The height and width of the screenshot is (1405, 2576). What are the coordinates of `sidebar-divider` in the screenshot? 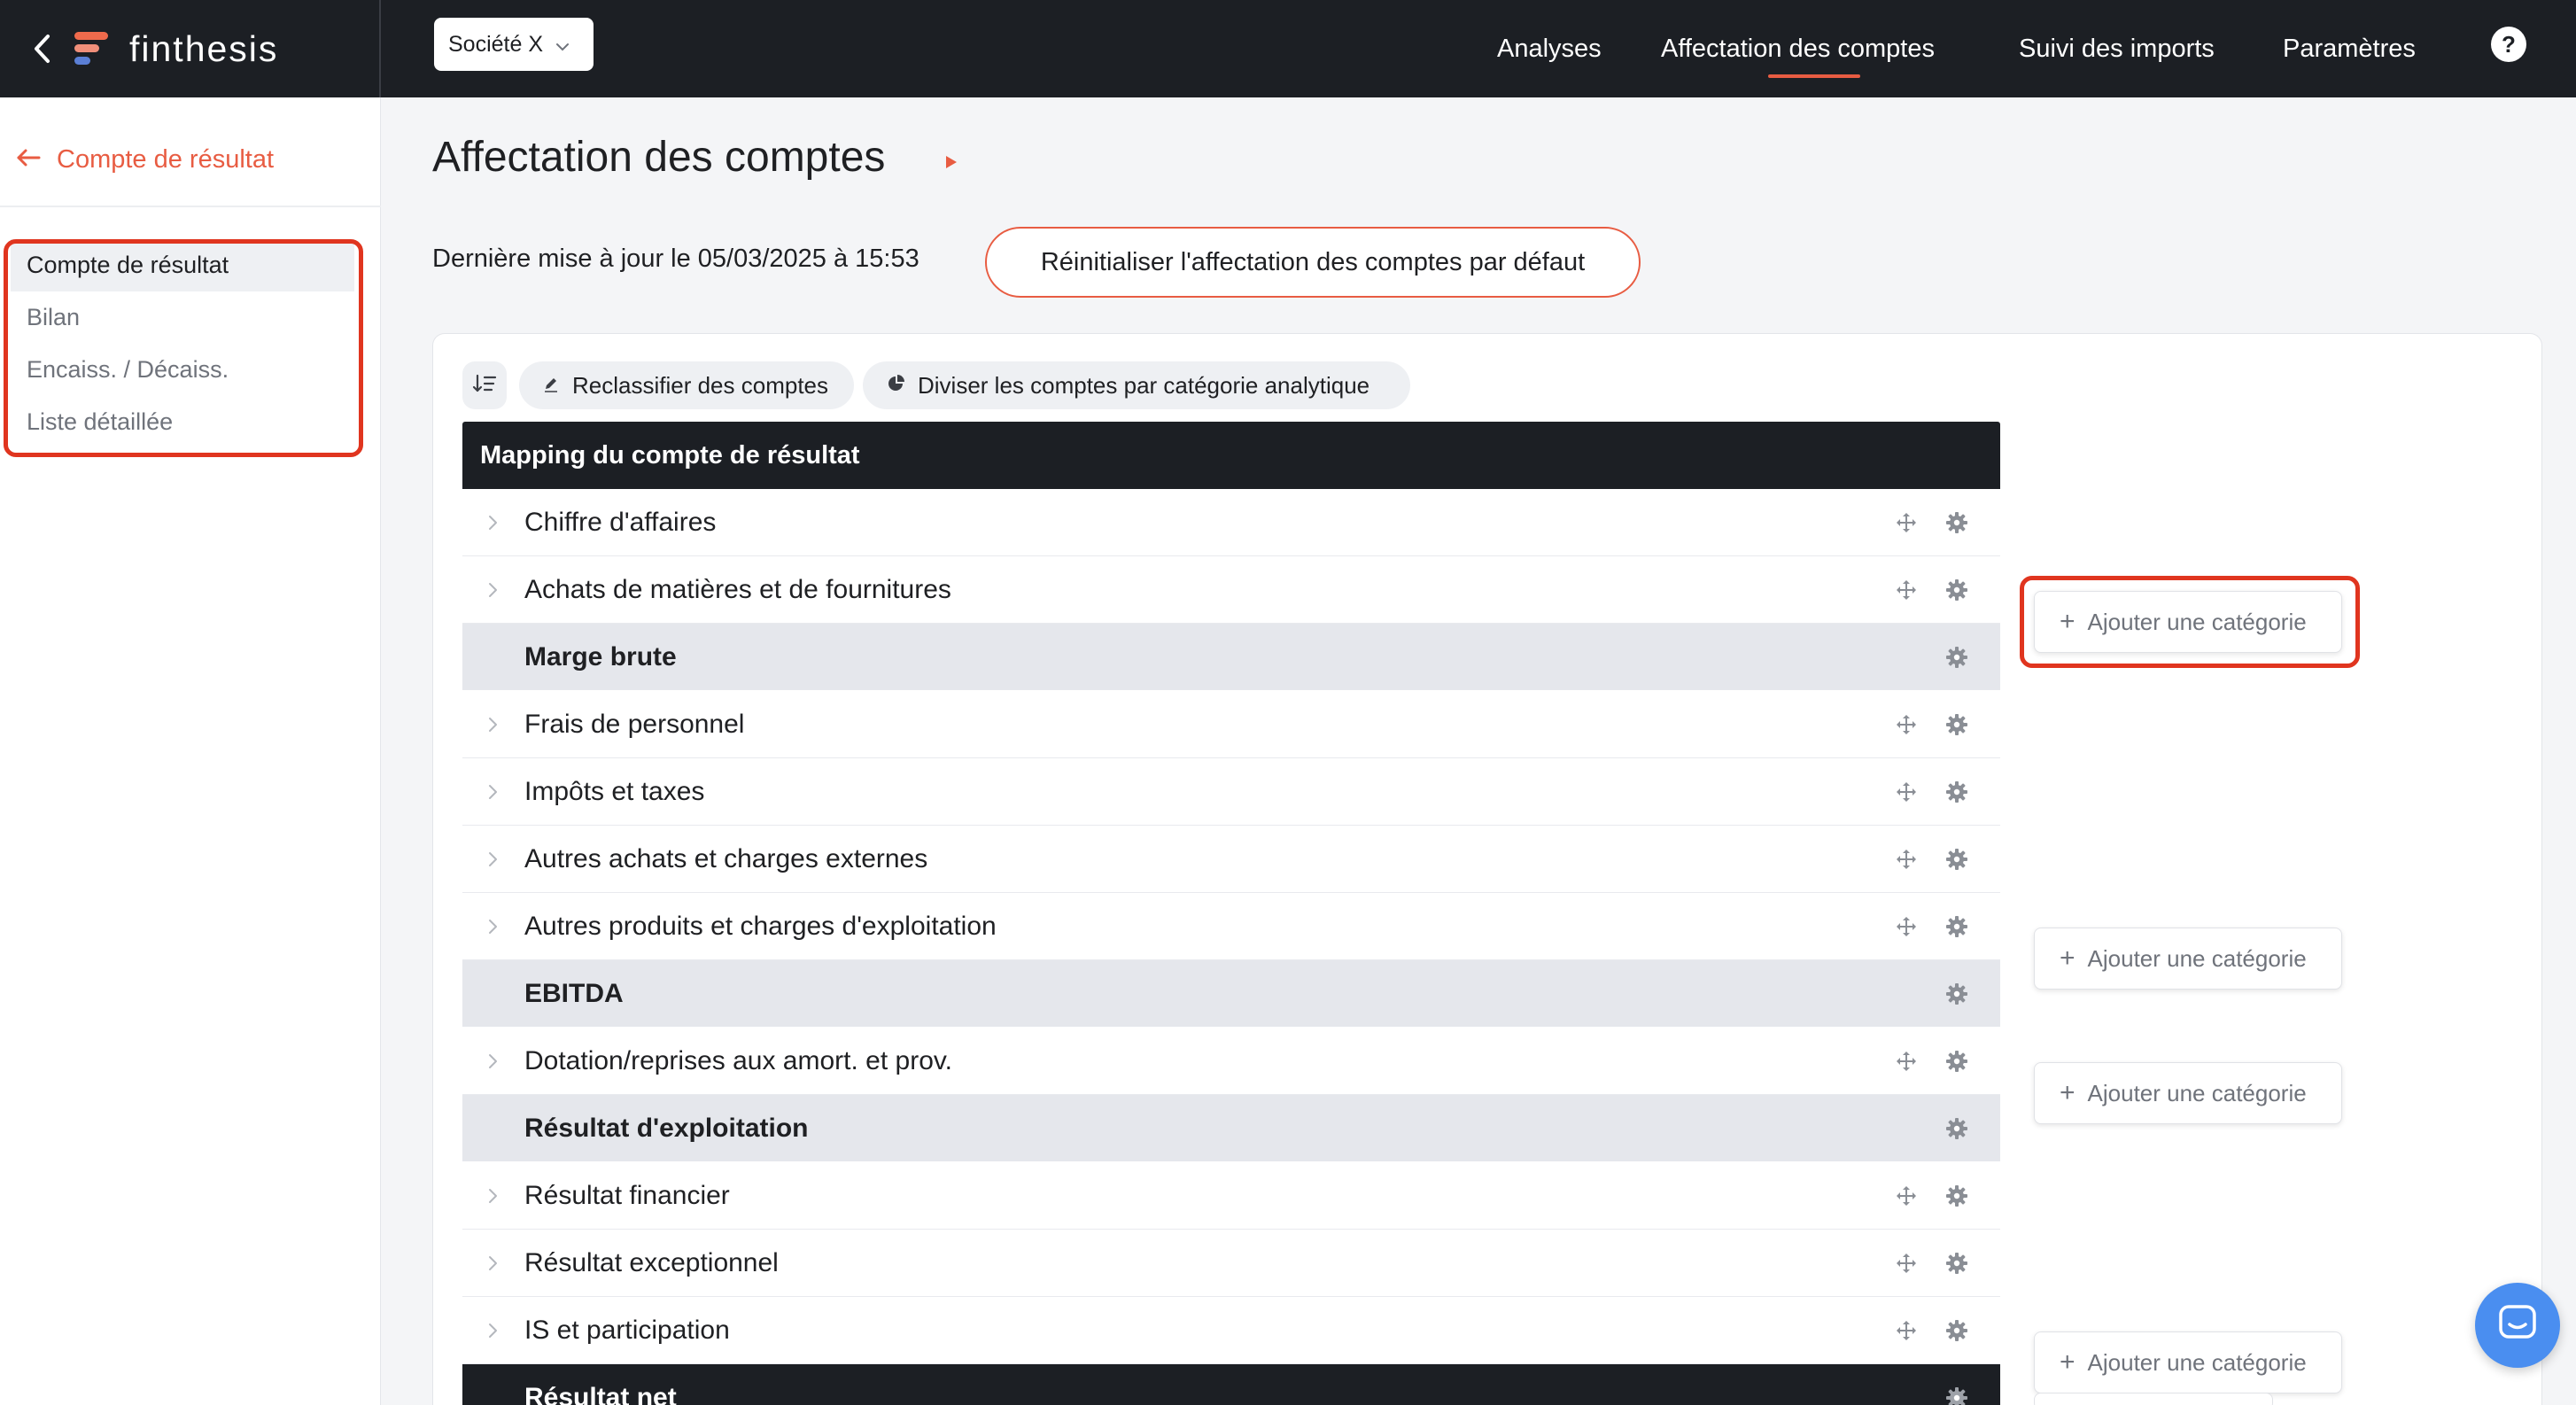 It's located at (190, 206).